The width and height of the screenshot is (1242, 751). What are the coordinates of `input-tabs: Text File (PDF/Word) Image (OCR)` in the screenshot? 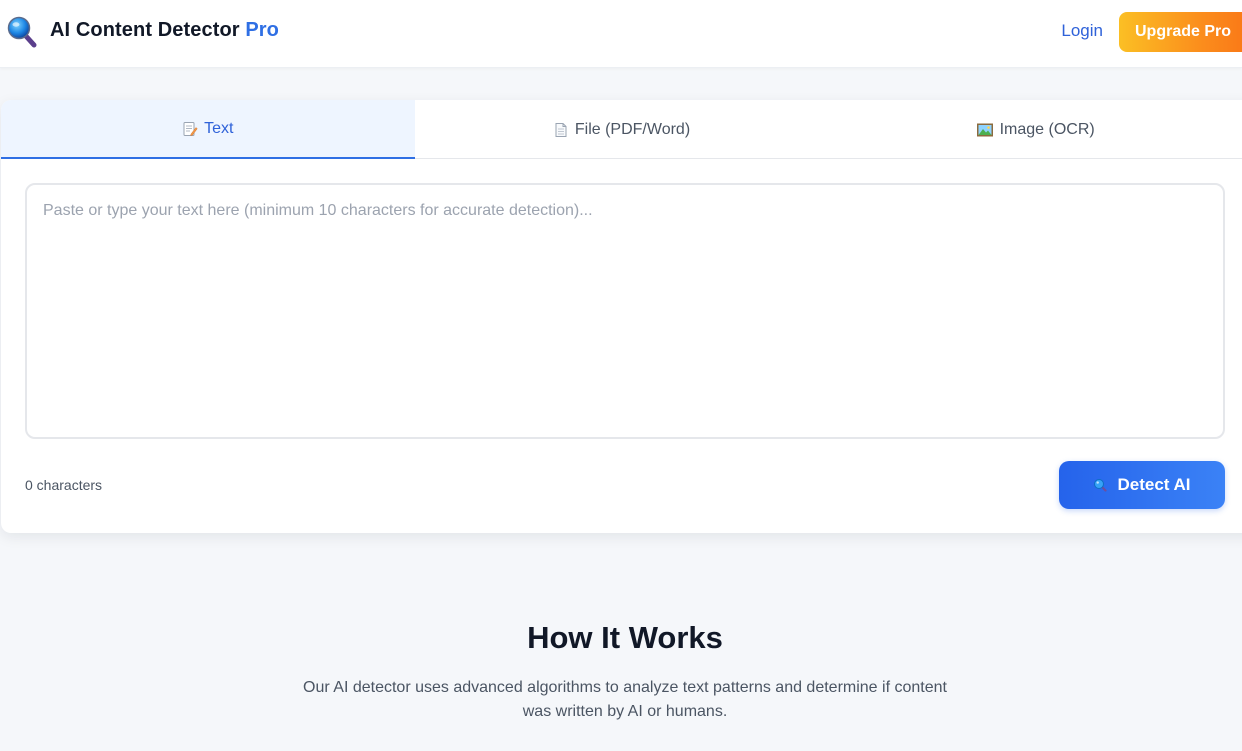 It's located at (621, 129).